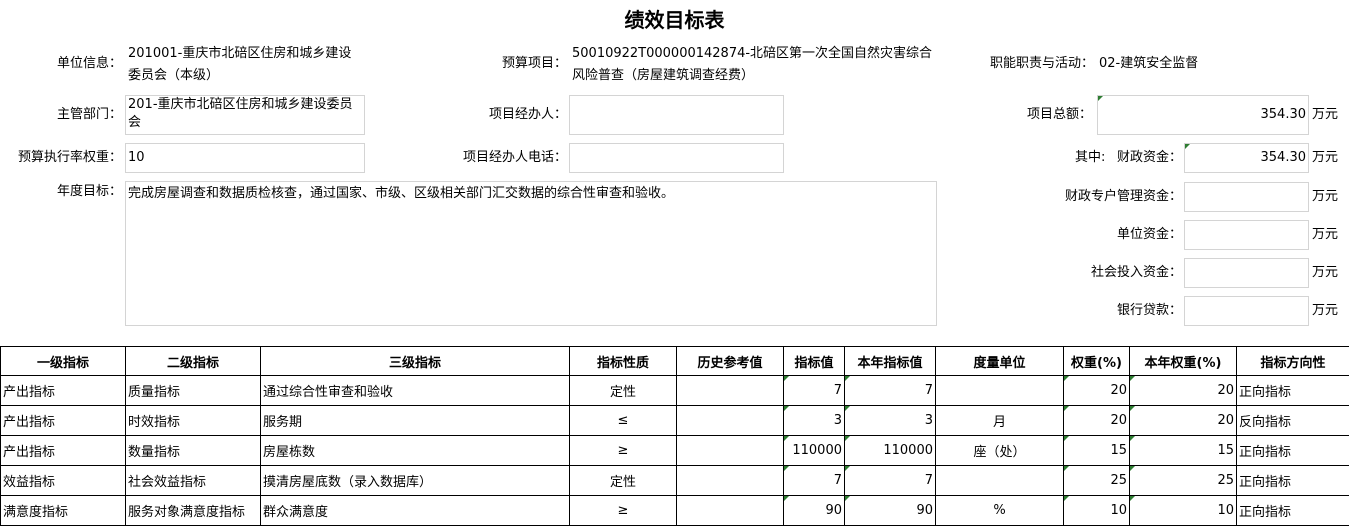  Describe the element at coordinates (1292, 361) in the screenshot. I see `header-direction: 指标方向性` at that location.